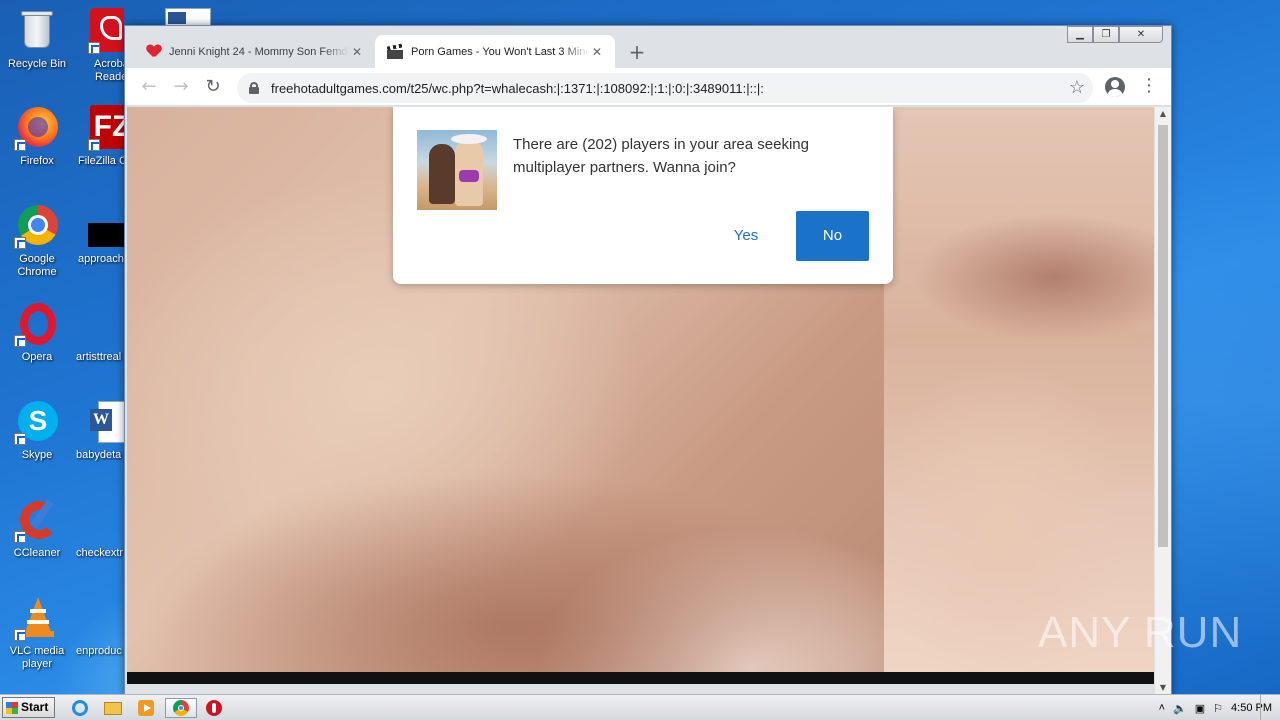  Describe the element at coordinates (109, 70) in the screenshot. I see `desktop-icon-label: Acrobat Reader` at that location.